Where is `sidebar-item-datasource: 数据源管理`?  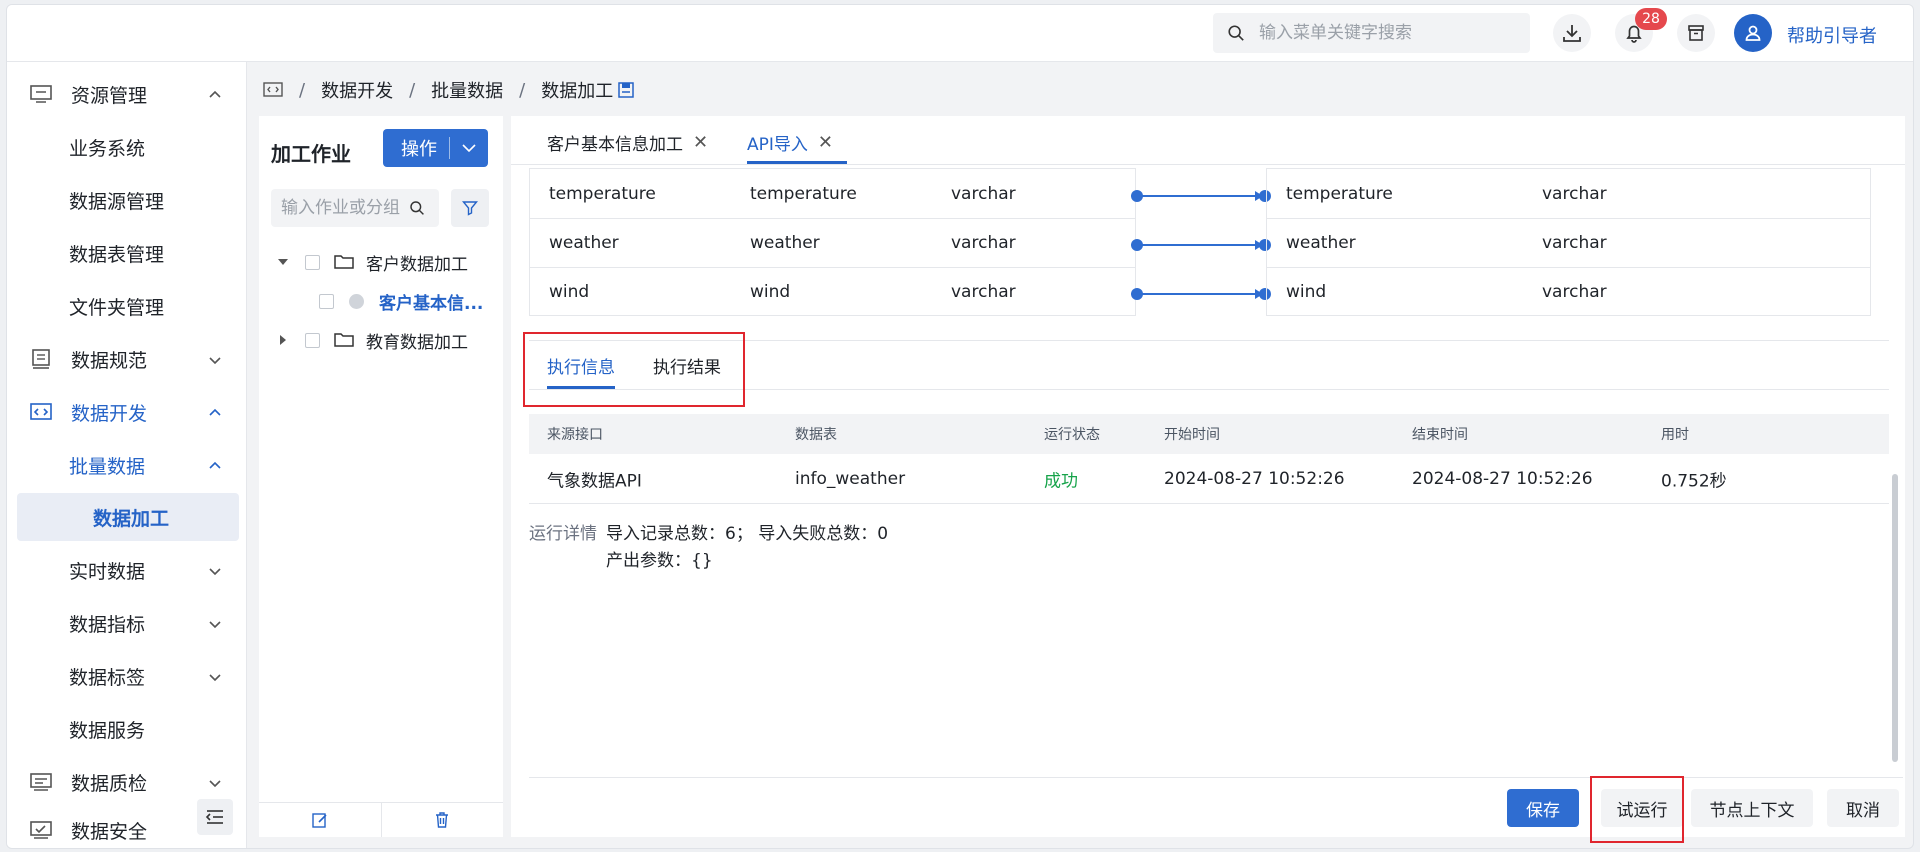
sidebar-item-datasource: 数据源管理 is located at coordinates (127, 200).